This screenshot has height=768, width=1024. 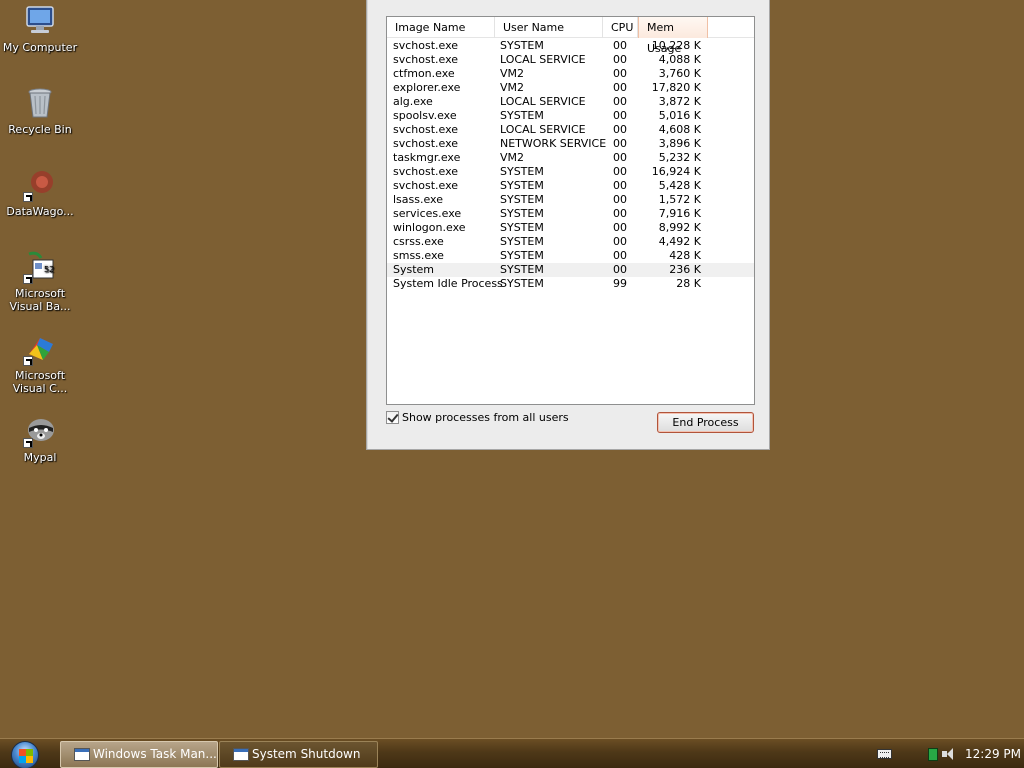 What do you see at coordinates (427, 87) in the screenshot?
I see `process-image-name: explorer.exe` at bounding box center [427, 87].